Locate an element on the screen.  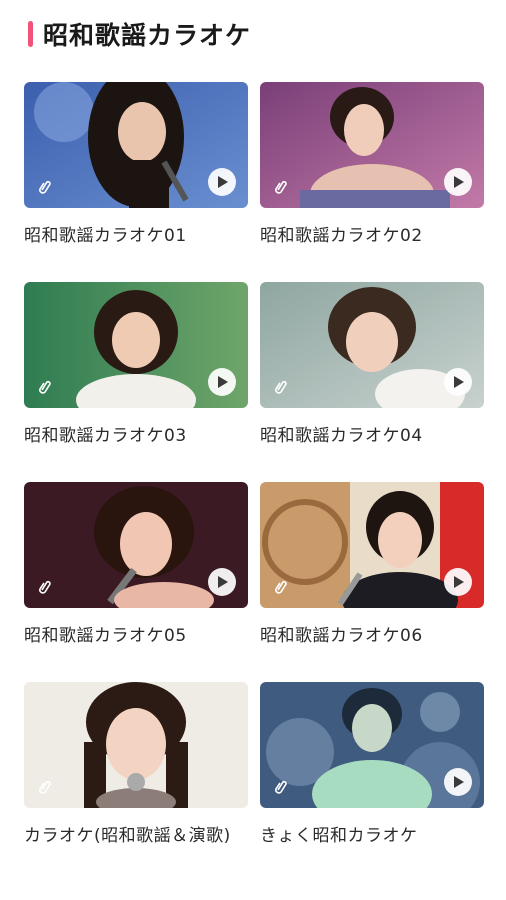
playlist-title: 昭和歌謡カラオケ01 is located at coordinates (136, 236).